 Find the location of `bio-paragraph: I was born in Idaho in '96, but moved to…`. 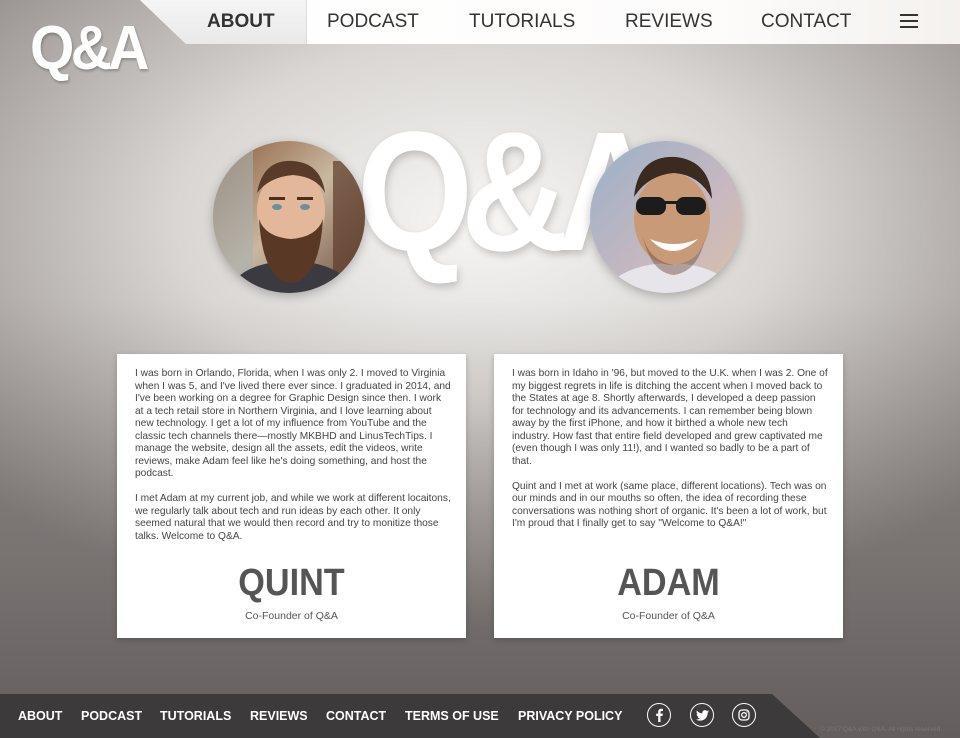

bio-paragraph: I was born in Idaho in '96, but moved to… is located at coordinates (670, 417).